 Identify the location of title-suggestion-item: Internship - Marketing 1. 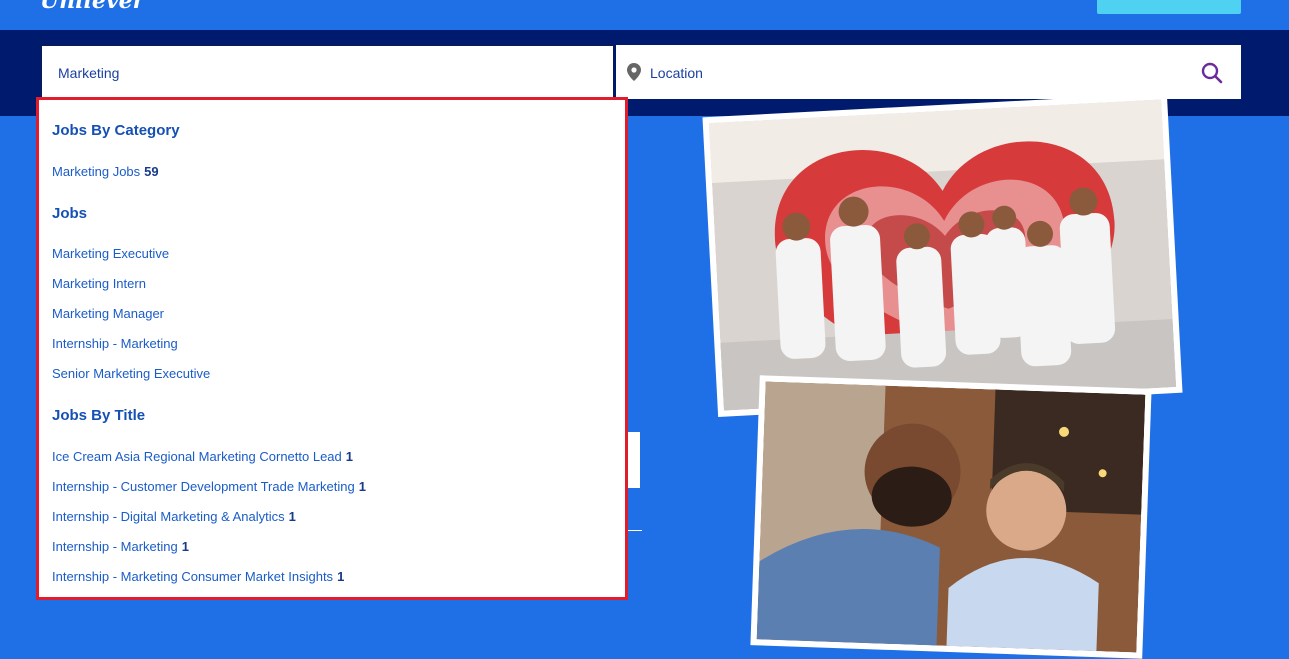
(120, 546).